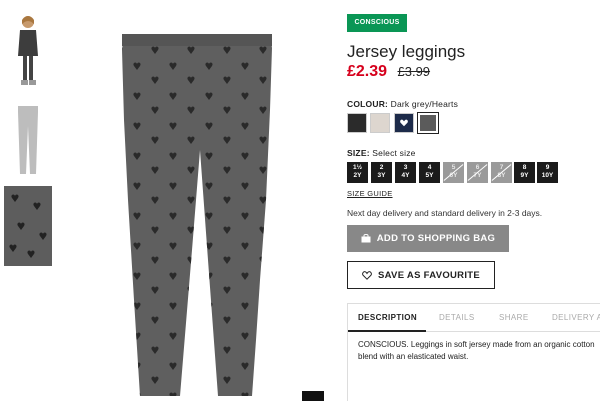 The image size is (600, 401). I want to click on swatch-light-beige, so click(380, 123).